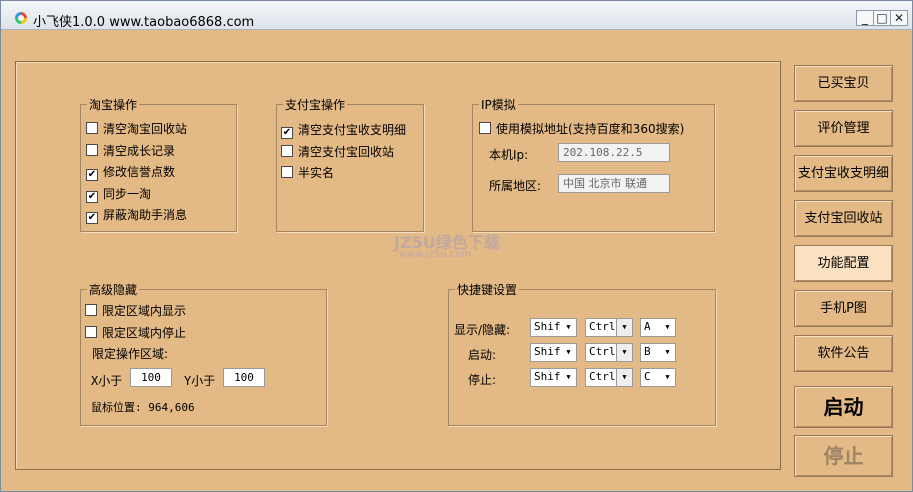 The height and width of the screenshot is (492, 913). What do you see at coordinates (487, 289) in the screenshot?
I see `hotkey-group-title: 快捷键设置` at bounding box center [487, 289].